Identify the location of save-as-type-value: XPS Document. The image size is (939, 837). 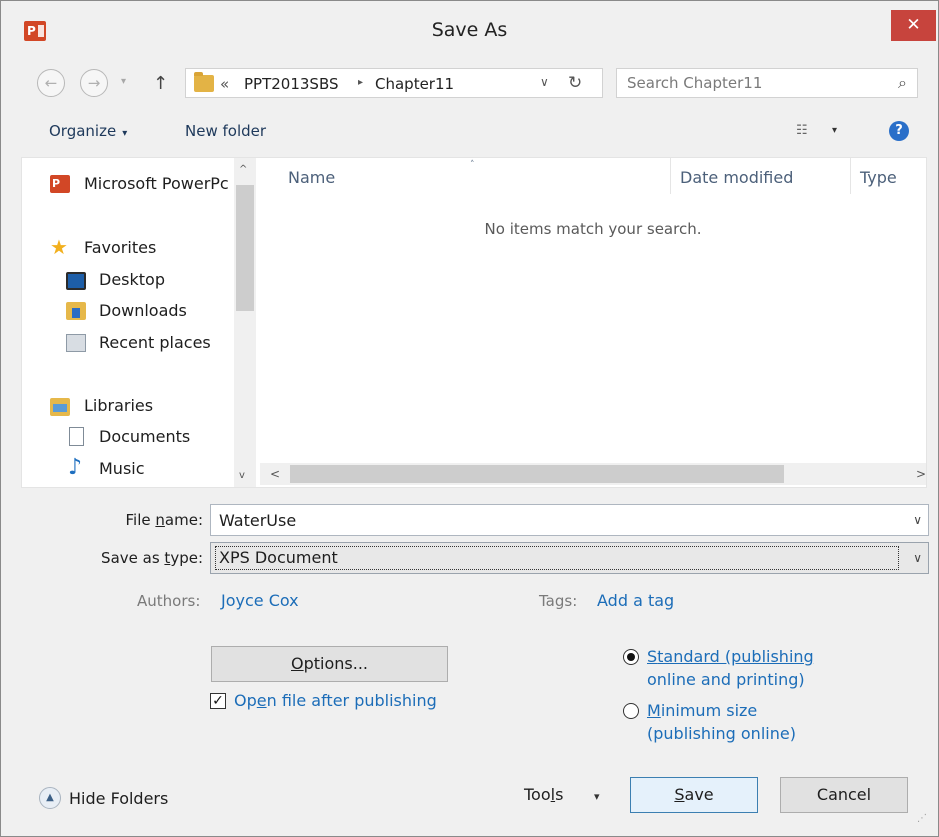
(557, 558).